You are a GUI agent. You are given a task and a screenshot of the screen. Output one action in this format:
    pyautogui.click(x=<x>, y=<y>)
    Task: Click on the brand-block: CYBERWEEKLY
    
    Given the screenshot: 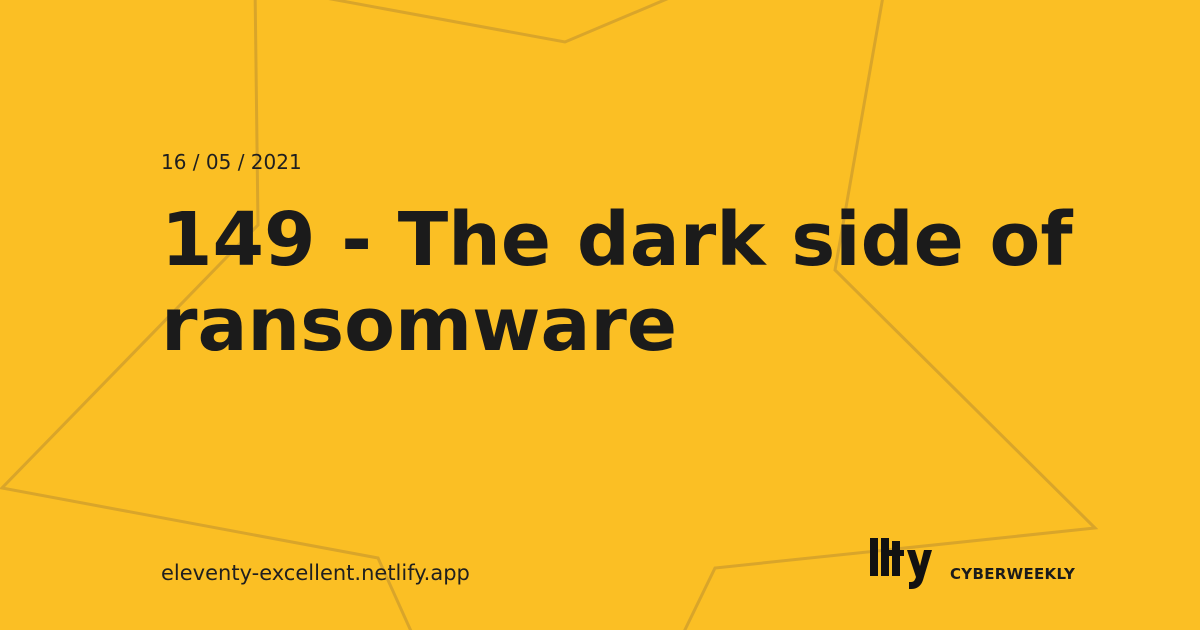 What is the action you would take?
    pyautogui.click(x=983, y=564)
    